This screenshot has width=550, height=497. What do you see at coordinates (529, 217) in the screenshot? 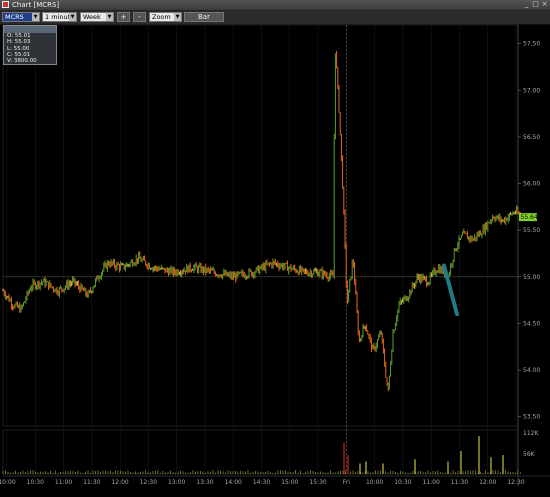
I see `last-price-label: 55.64` at bounding box center [529, 217].